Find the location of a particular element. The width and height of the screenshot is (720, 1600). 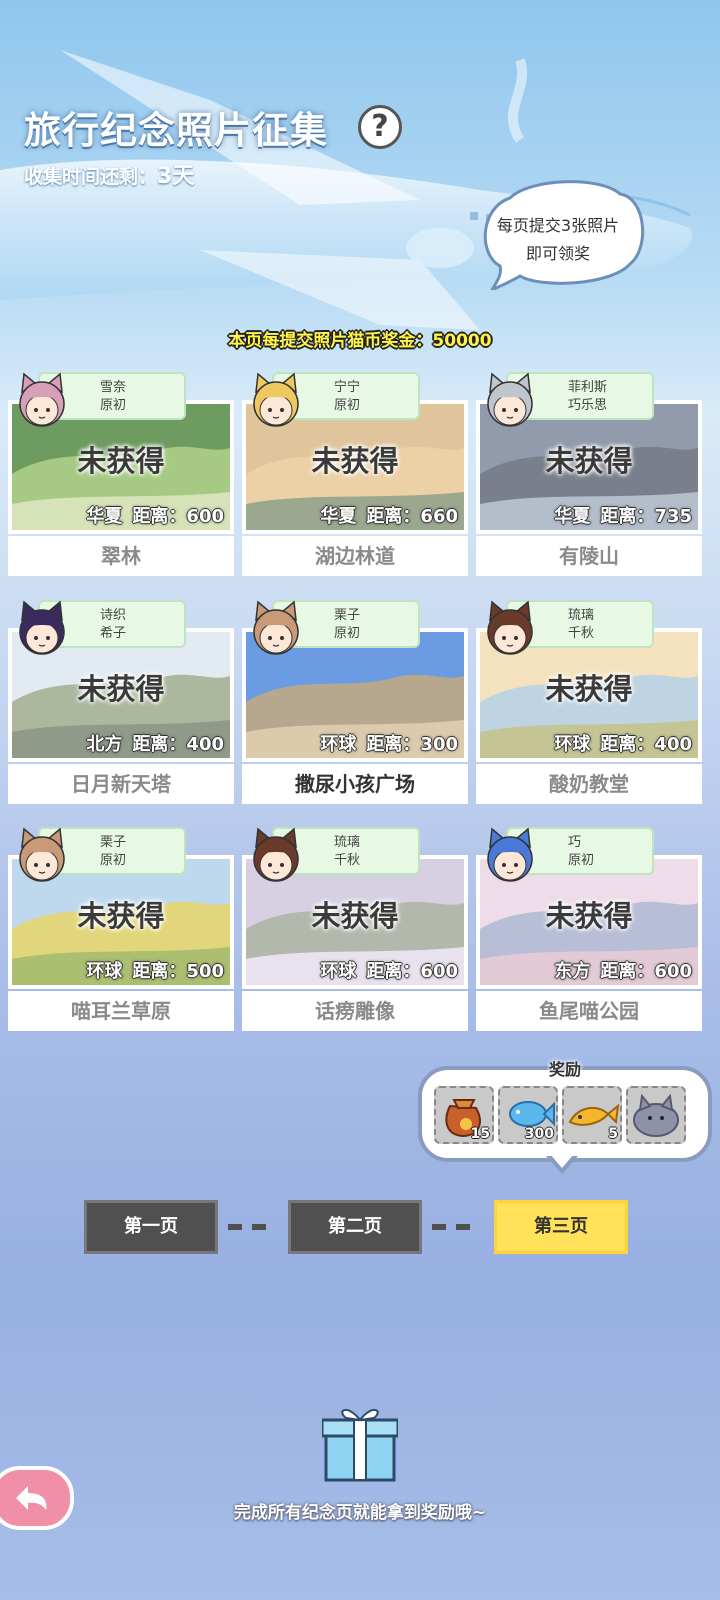

location-name: 话痨雕像 is located at coordinates (355, 1011).